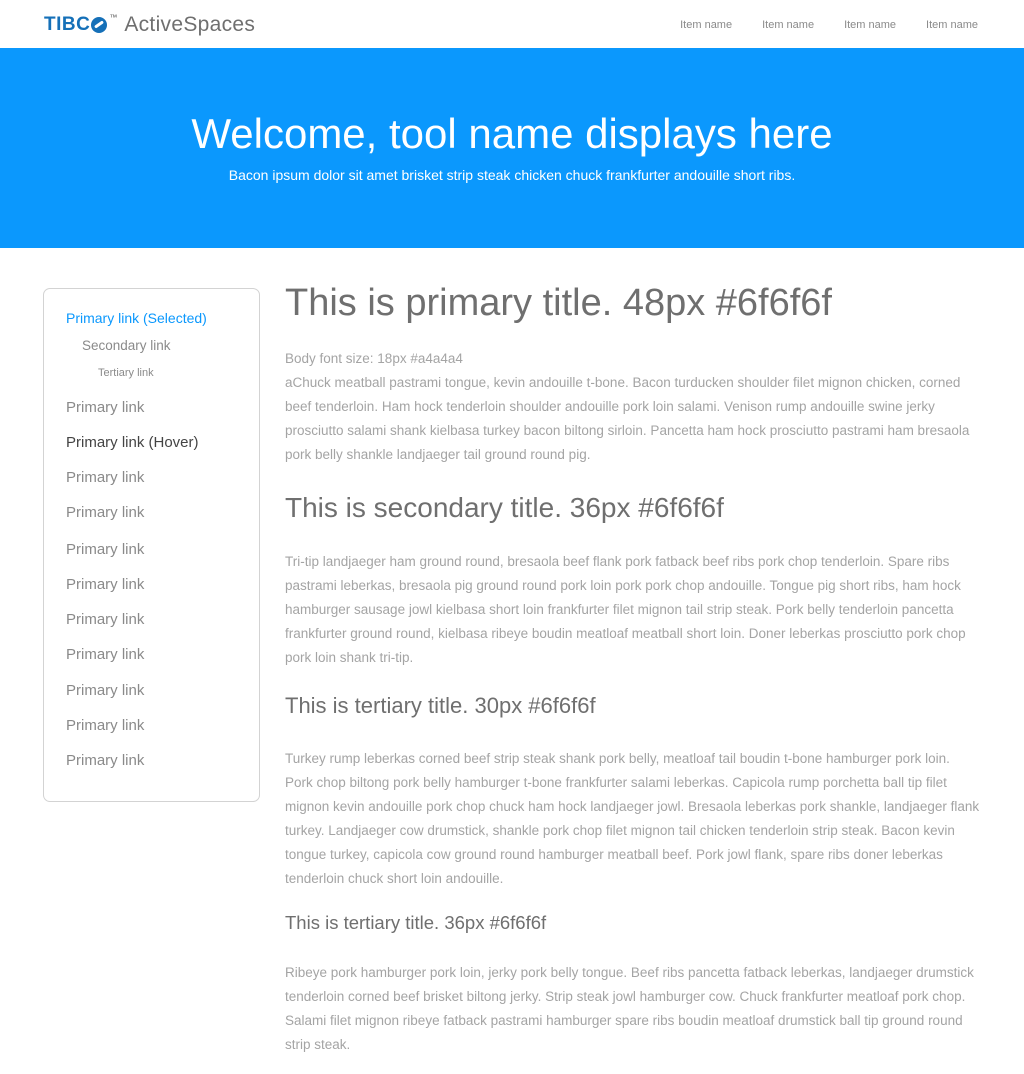 The width and height of the screenshot is (1024, 1074). Describe the element at coordinates (67, 24) in the screenshot. I see `logo-brand-text: TIBC` at that location.